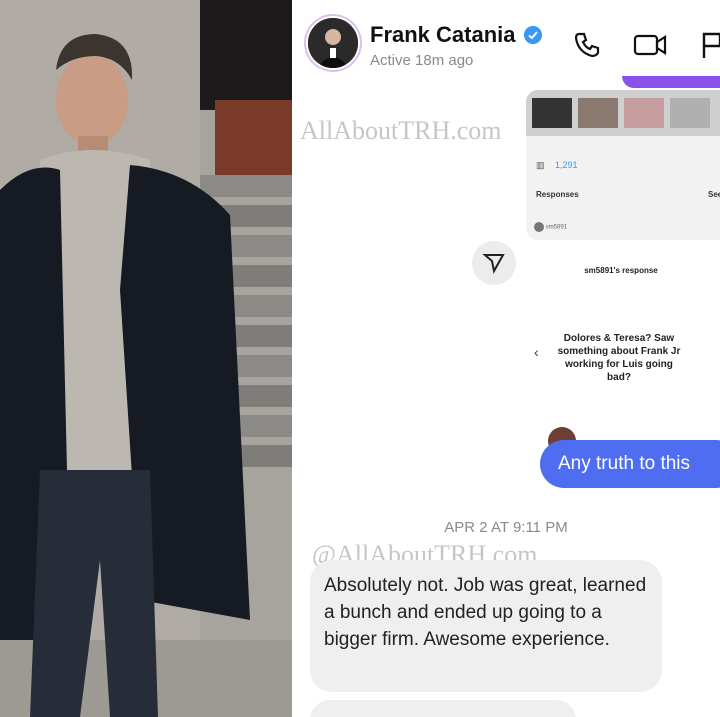 Image resolution: width=720 pixels, height=717 pixels. What do you see at coordinates (536, 352) in the screenshot?
I see `chevron-left-icon: ‹` at bounding box center [536, 352].